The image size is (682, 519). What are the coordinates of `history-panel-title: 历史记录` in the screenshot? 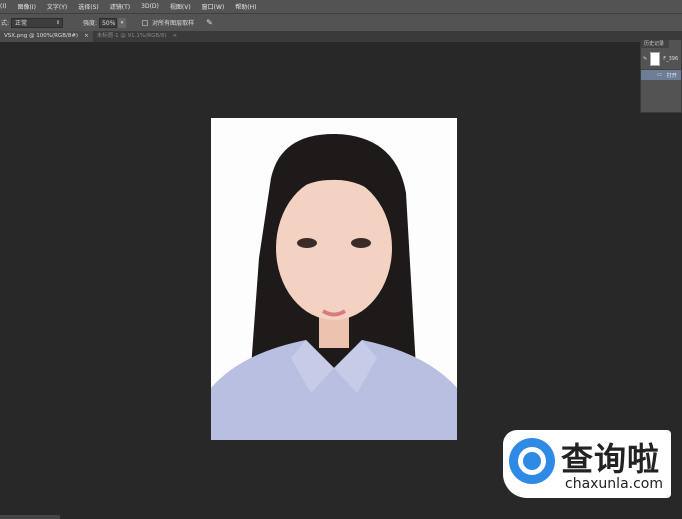 It's located at (655, 44).